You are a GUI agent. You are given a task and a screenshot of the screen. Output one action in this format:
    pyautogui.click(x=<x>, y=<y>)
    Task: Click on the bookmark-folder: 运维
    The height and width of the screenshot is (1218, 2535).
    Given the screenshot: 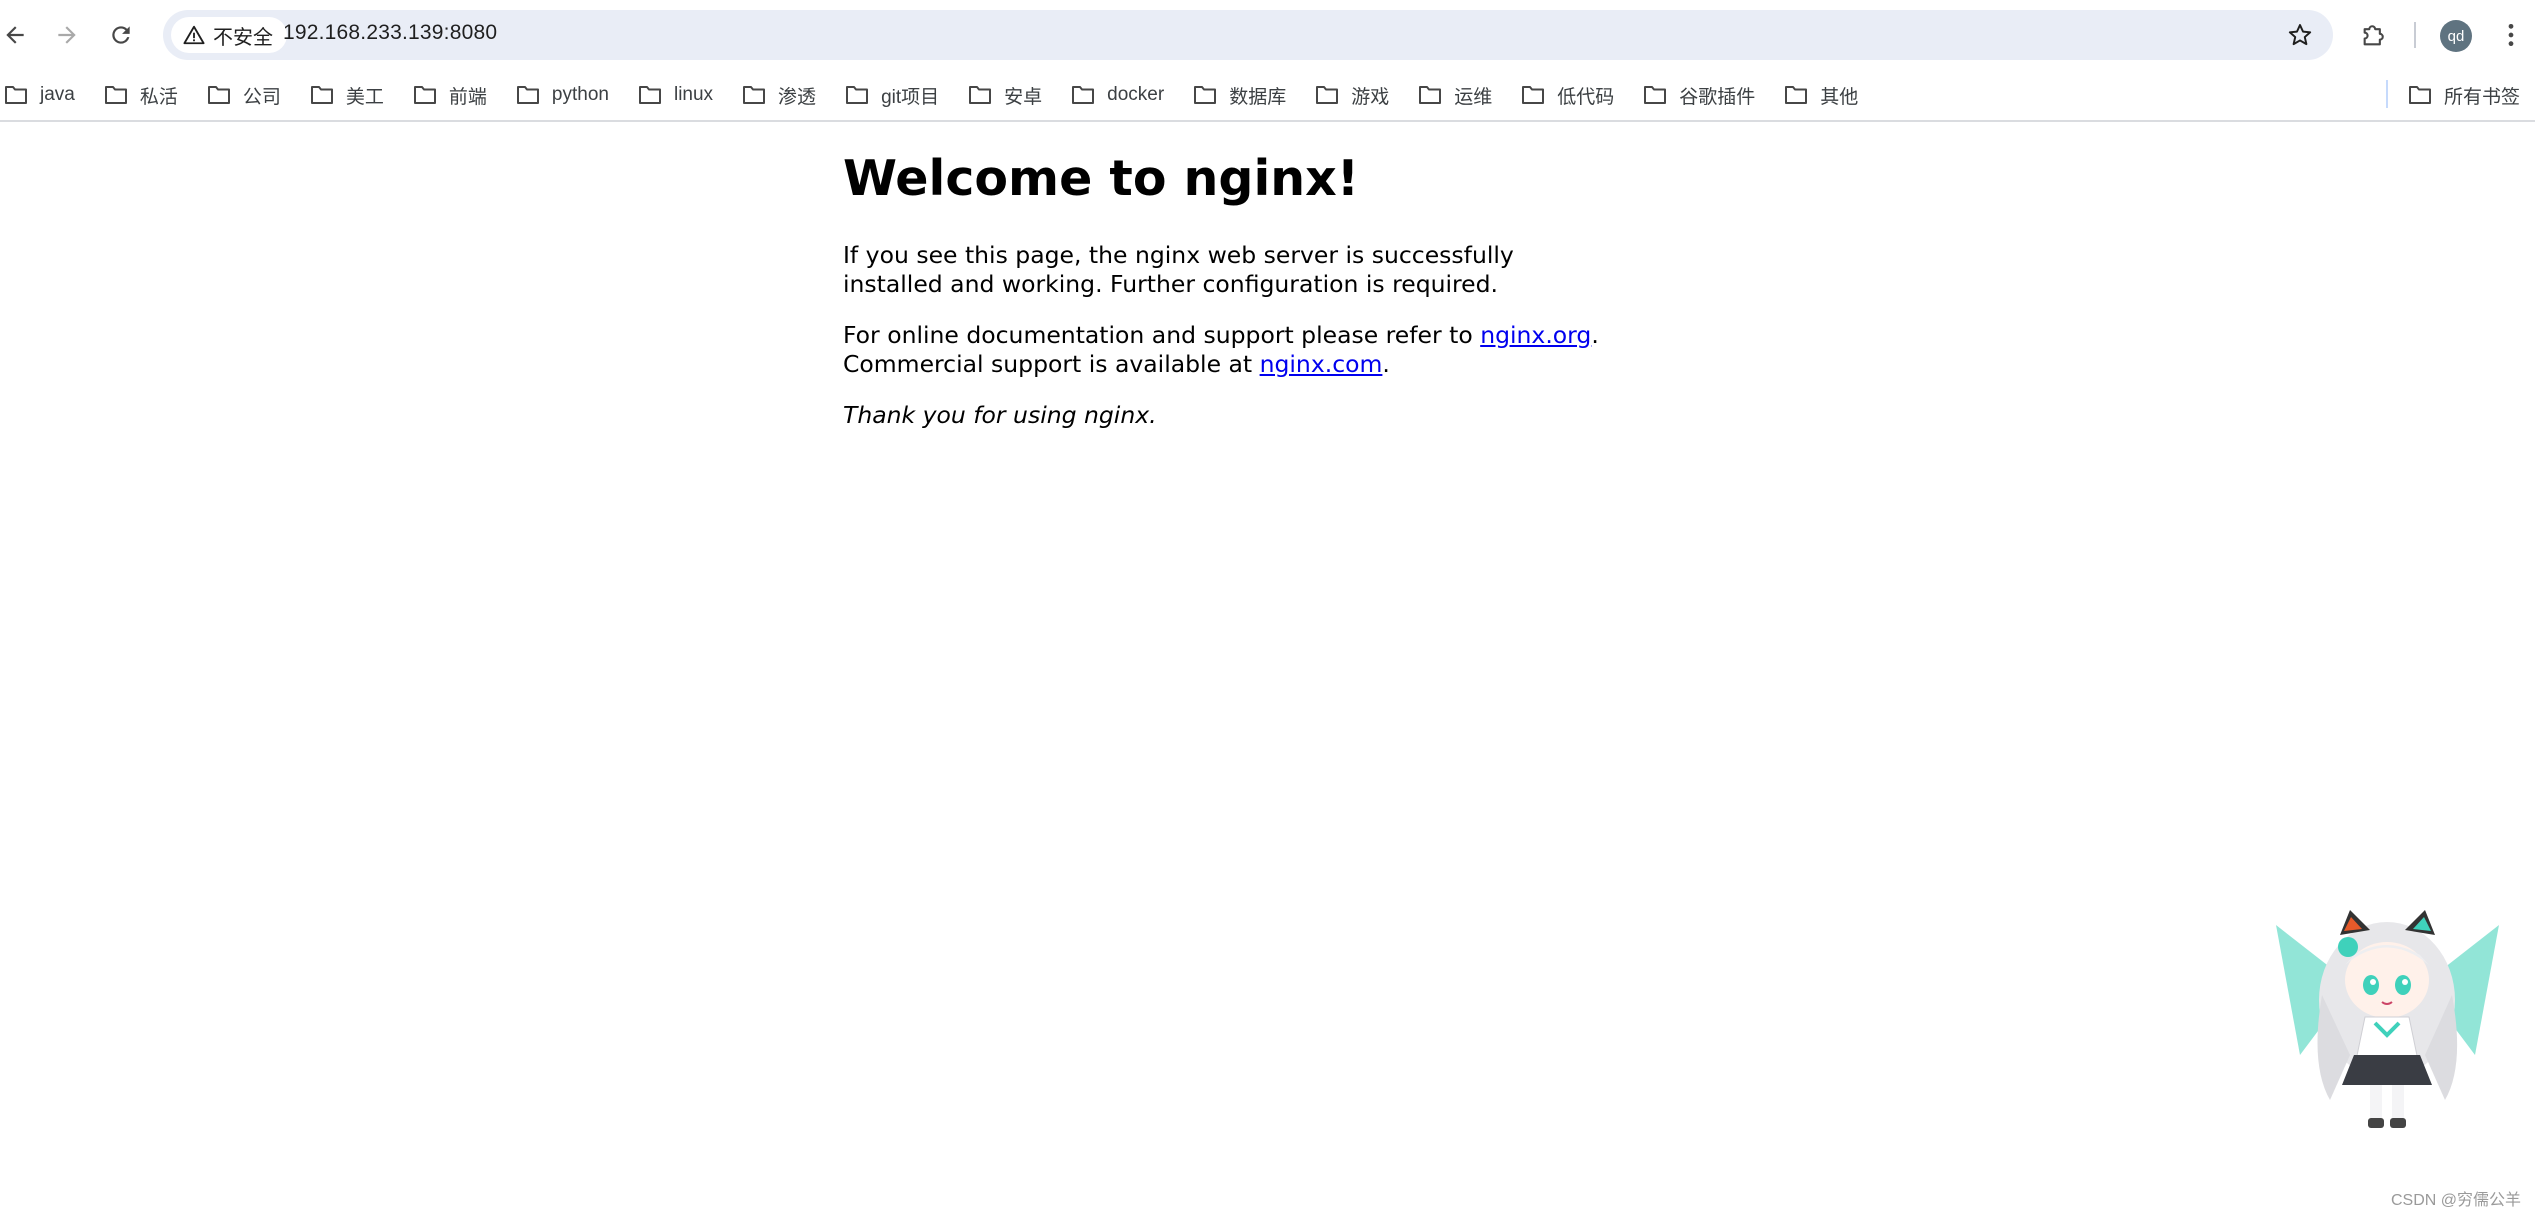 What is the action you would take?
    pyautogui.click(x=1459, y=95)
    